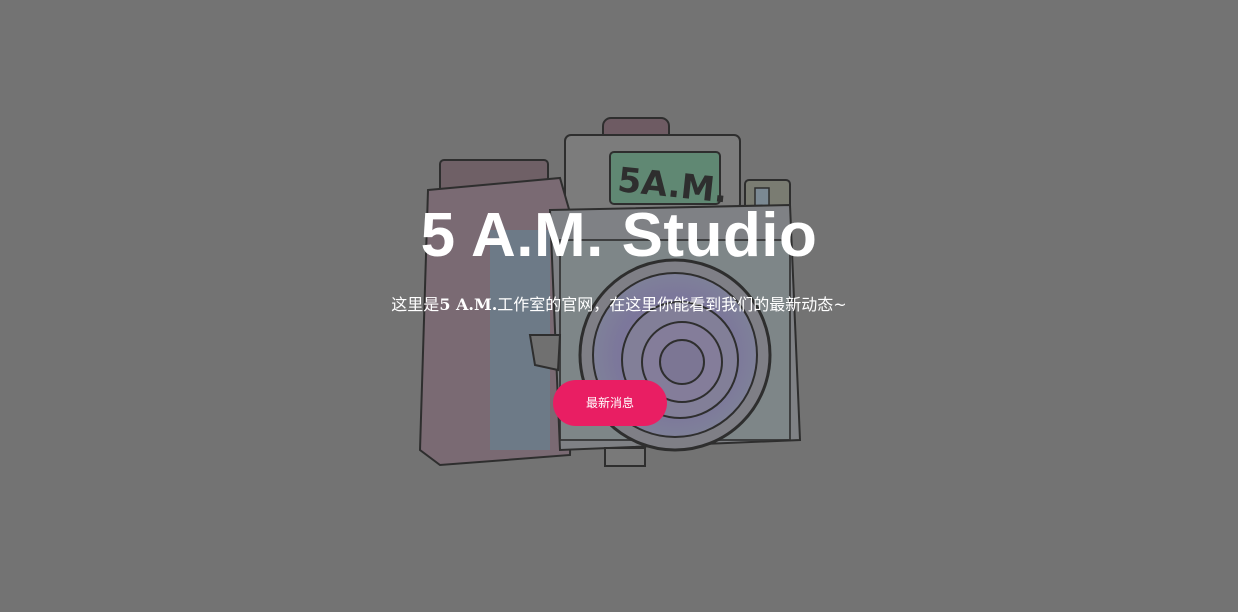 This screenshot has width=1238, height=612. Describe the element at coordinates (610, 403) in the screenshot. I see `latest-news-button: 最新消息` at that location.